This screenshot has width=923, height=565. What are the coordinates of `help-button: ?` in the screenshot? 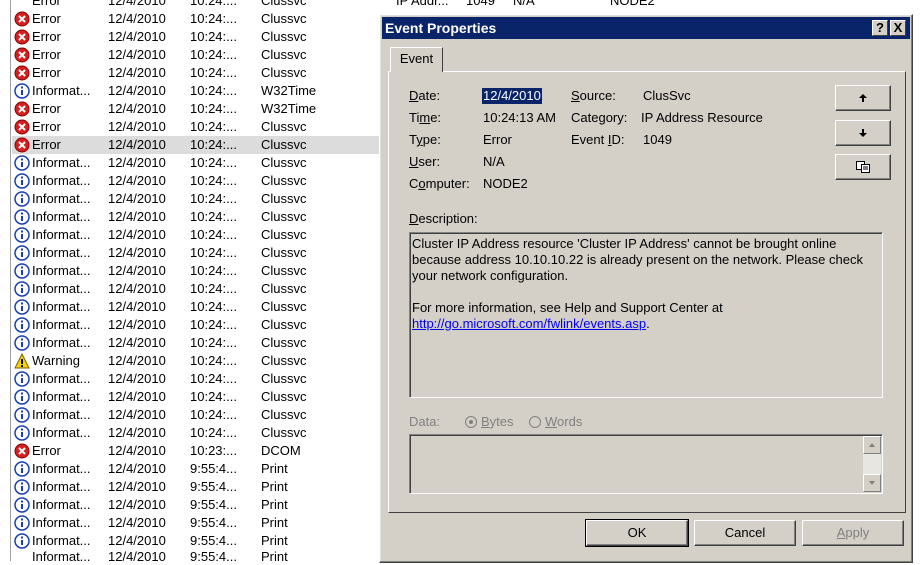 It's located at (880, 28).